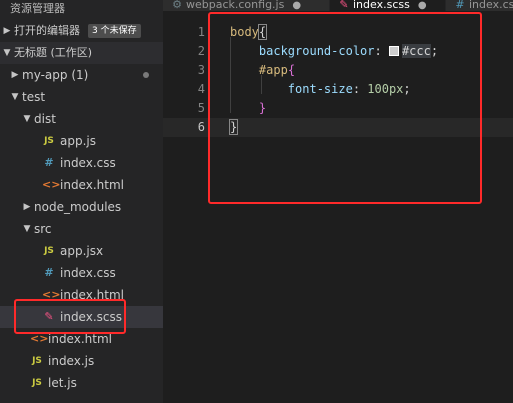 The image size is (513, 403). I want to click on code-line: 4 font-size: 100px;, so click(338, 89).